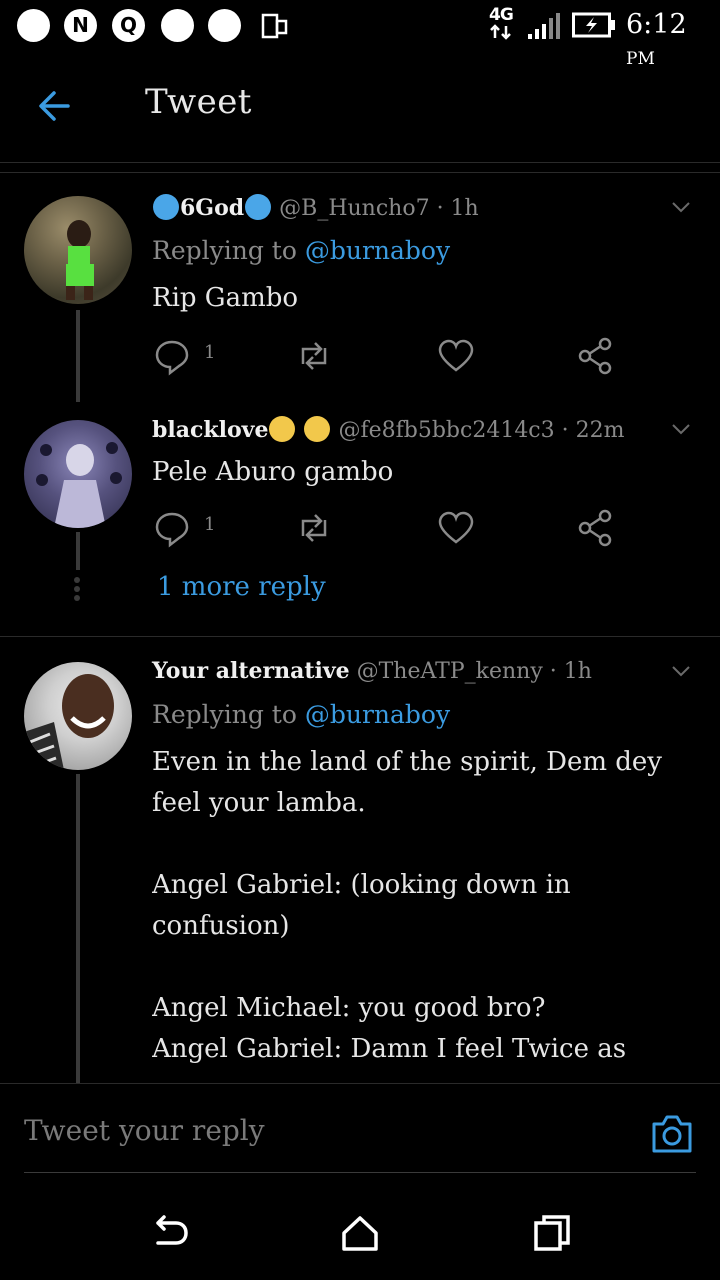 Image resolution: width=720 pixels, height=1280 pixels. I want to click on reply-composer: Tweet your reply, so click(360, 1128).